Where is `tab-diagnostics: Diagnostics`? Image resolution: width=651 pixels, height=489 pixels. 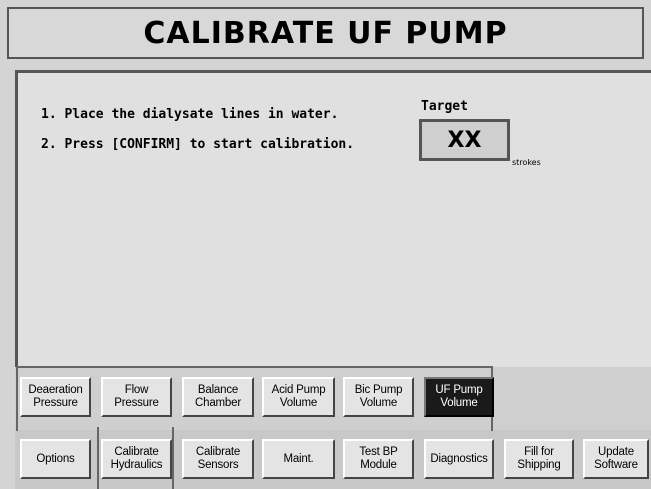 tab-diagnostics: Diagnostics is located at coordinates (459, 459).